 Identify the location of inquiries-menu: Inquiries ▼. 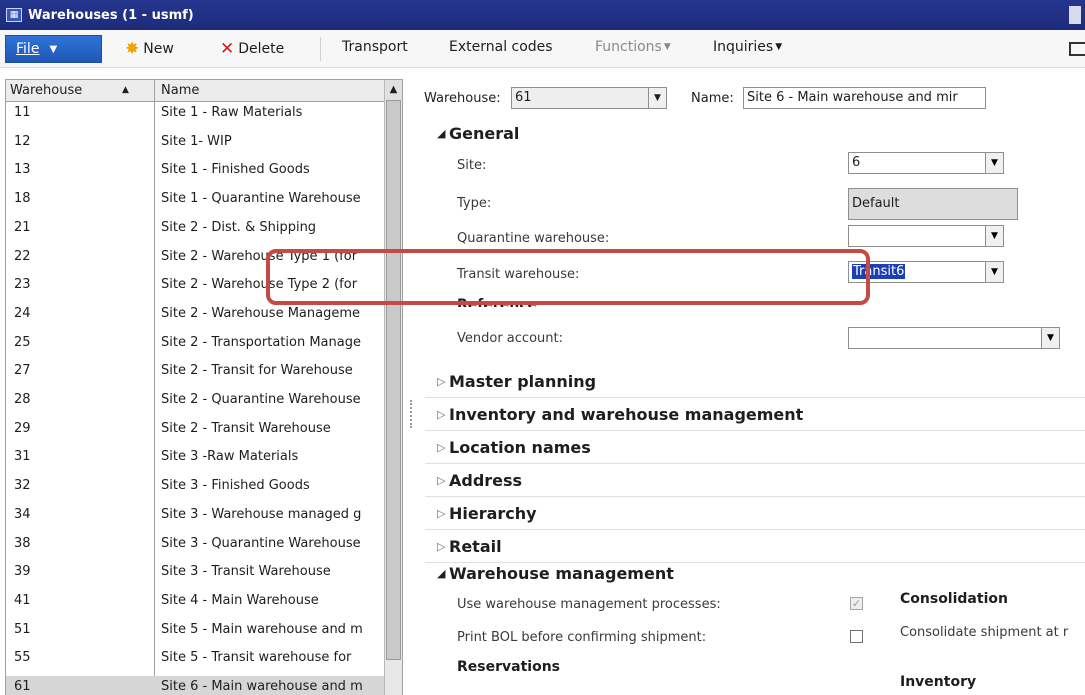
(747, 47).